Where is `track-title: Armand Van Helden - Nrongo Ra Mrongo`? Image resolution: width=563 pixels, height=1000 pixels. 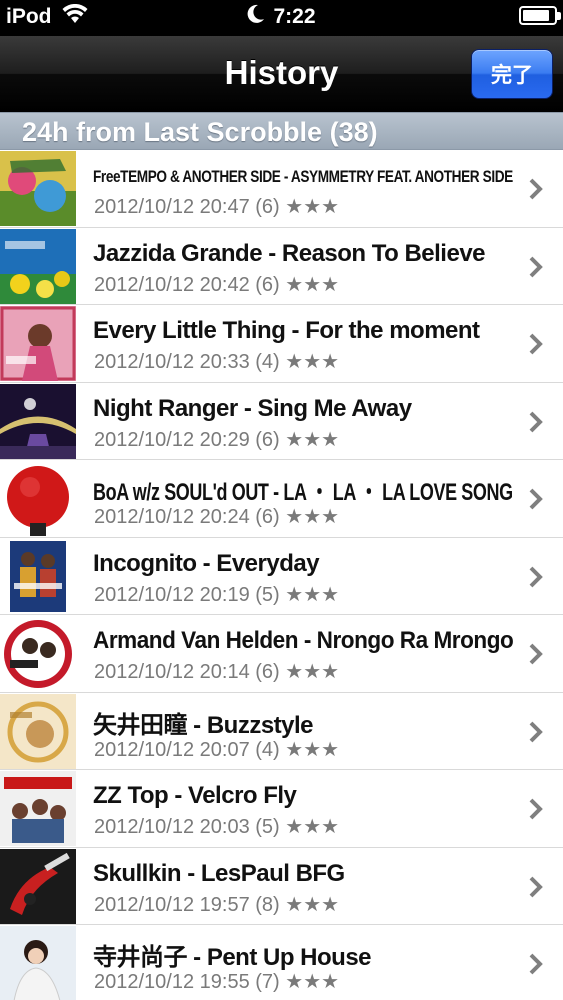 track-title: Armand Van Helden - Nrongo Ra Mrongo is located at coordinates (303, 640).